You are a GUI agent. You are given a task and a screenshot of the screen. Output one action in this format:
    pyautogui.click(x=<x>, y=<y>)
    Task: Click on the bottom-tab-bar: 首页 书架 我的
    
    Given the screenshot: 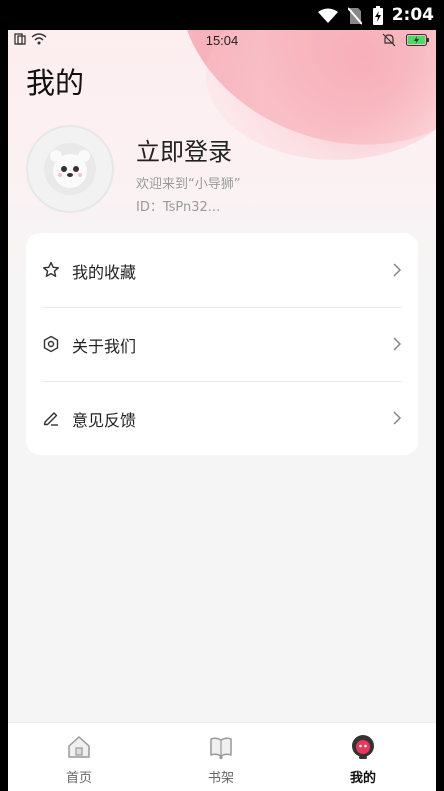 What is the action you would take?
    pyautogui.click(x=222, y=756)
    